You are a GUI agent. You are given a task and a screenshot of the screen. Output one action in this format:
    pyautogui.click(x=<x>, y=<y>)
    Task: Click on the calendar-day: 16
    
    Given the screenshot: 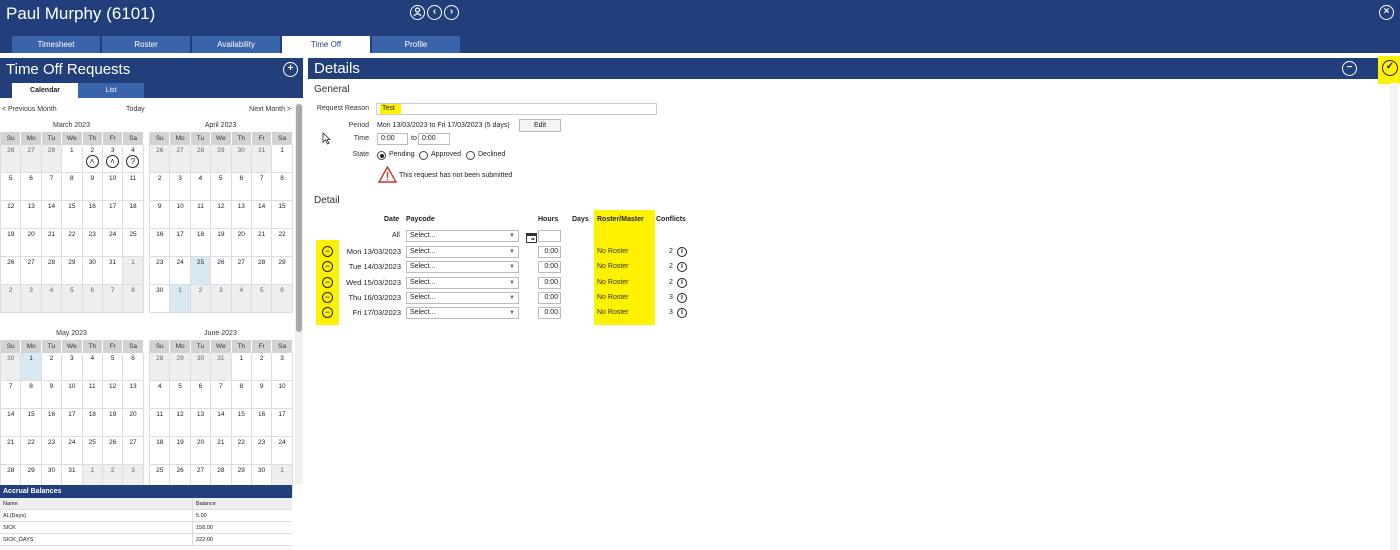 What is the action you would take?
    pyautogui.click(x=92, y=215)
    